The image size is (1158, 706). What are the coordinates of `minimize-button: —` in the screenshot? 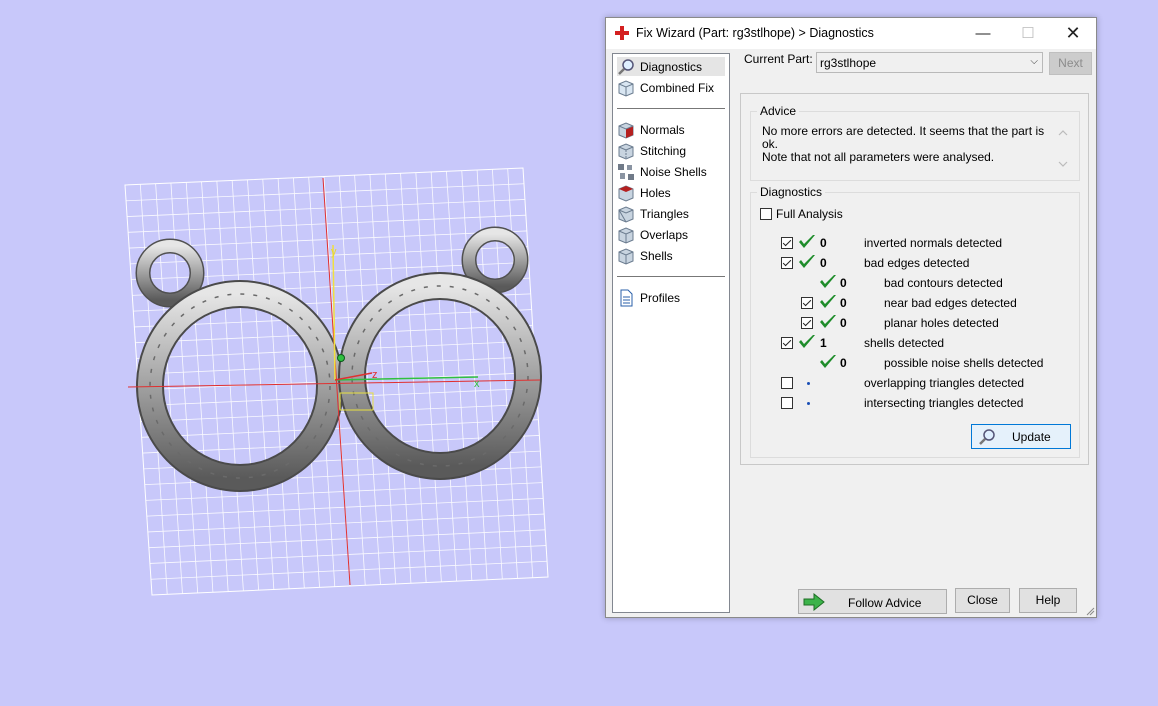 It's located at (983, 33).